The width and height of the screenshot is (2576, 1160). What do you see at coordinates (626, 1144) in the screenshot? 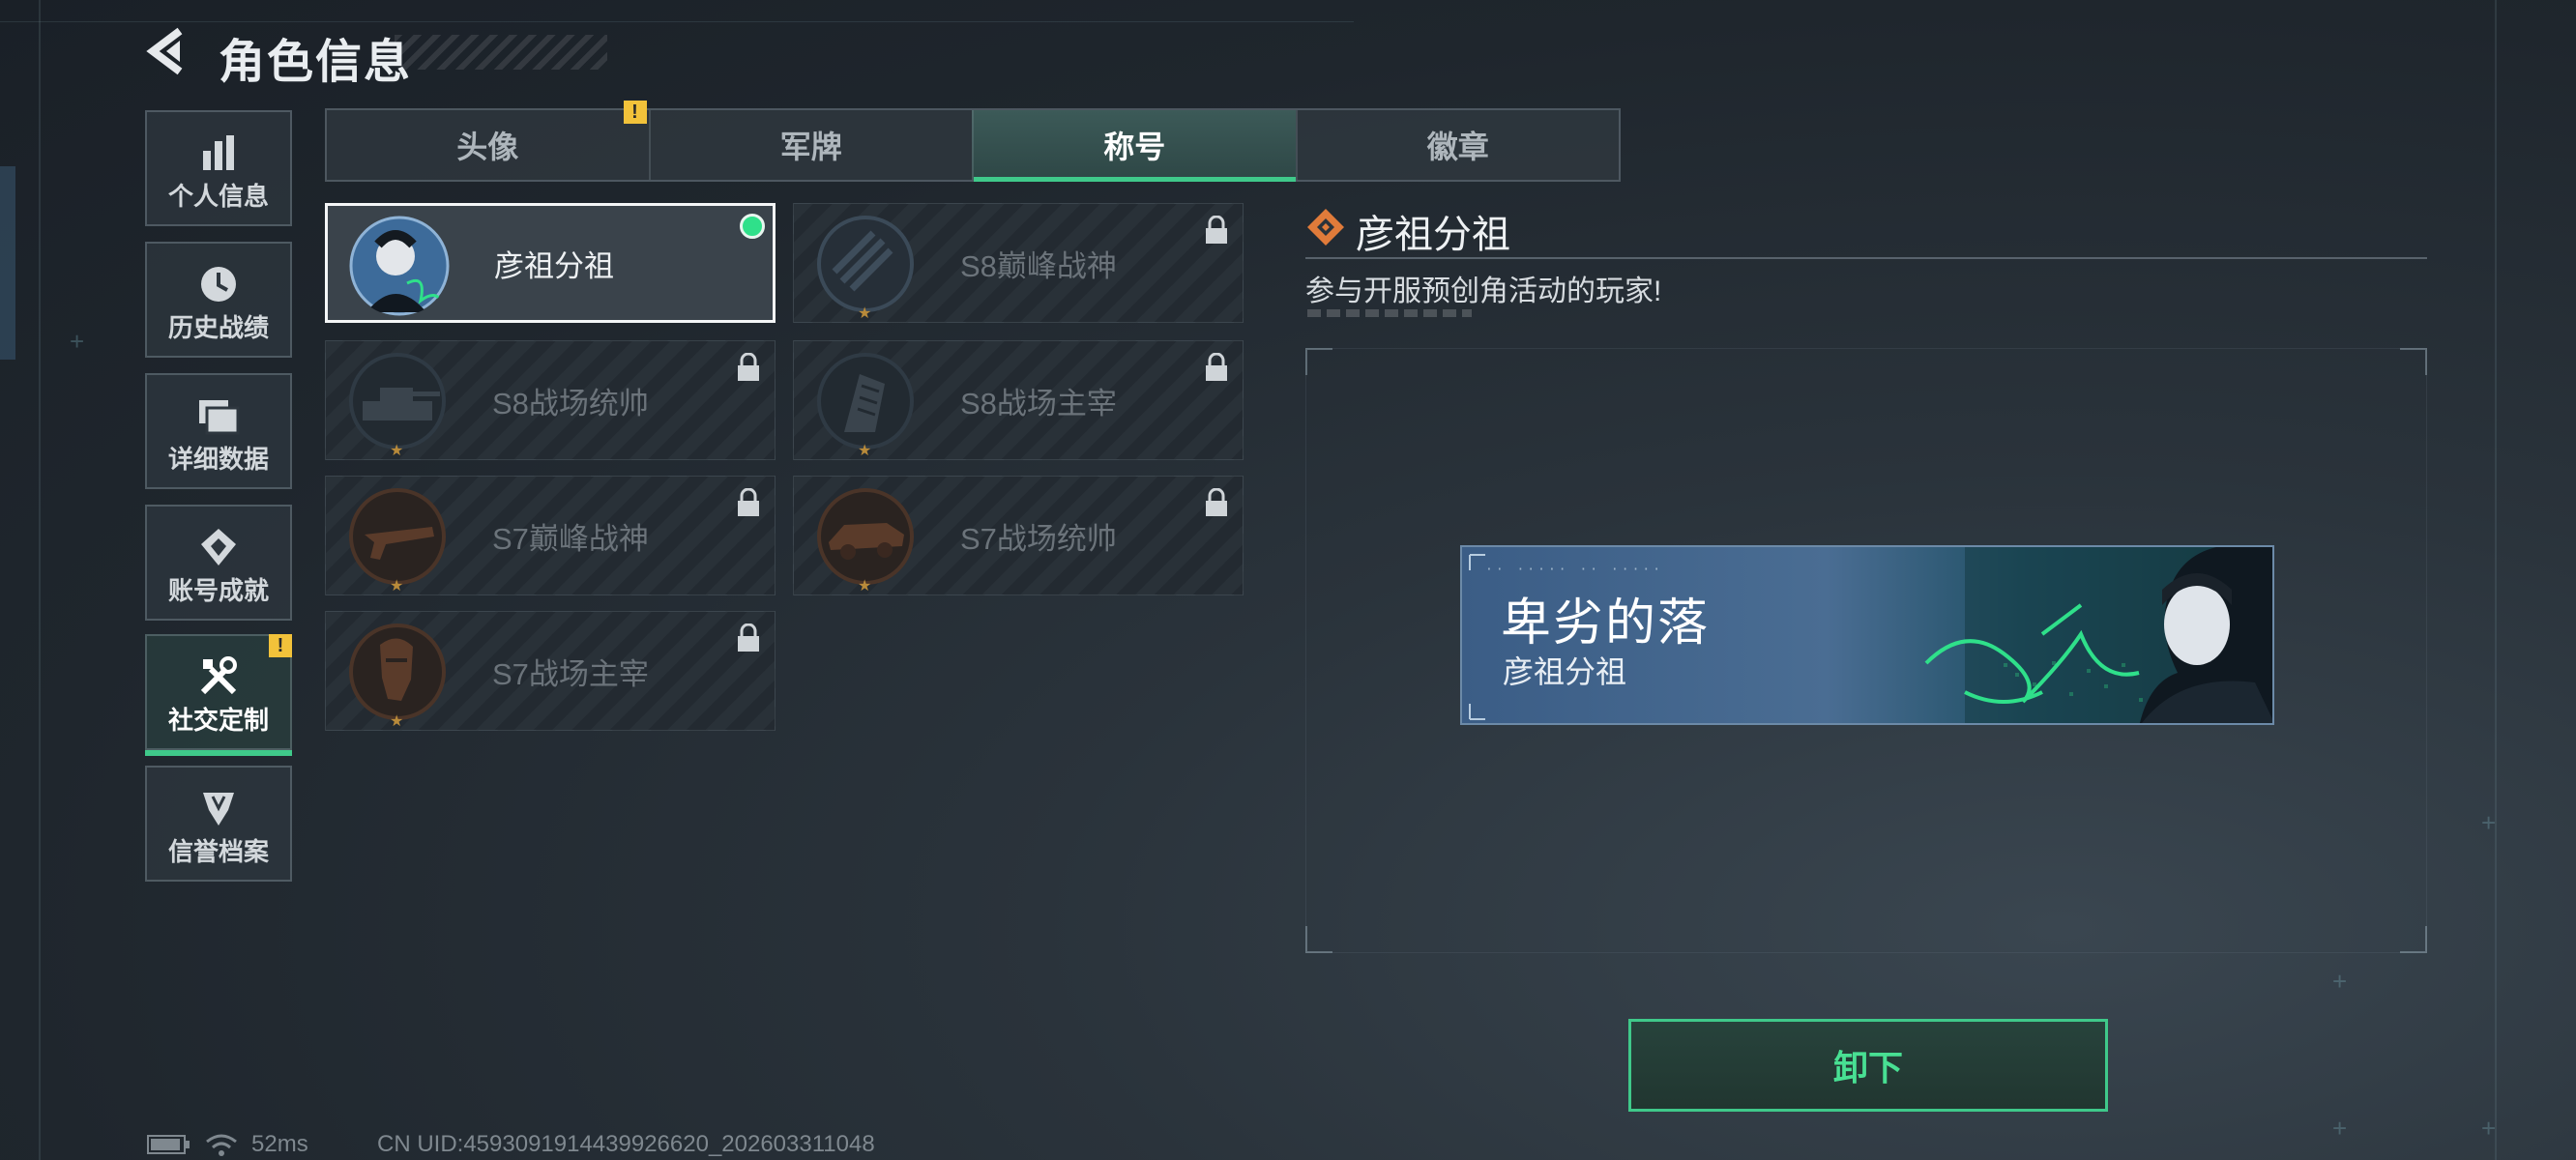
I see `uid-text: CN UID:4593091914439926620_202603311048` at bounding box center [626, 1144].